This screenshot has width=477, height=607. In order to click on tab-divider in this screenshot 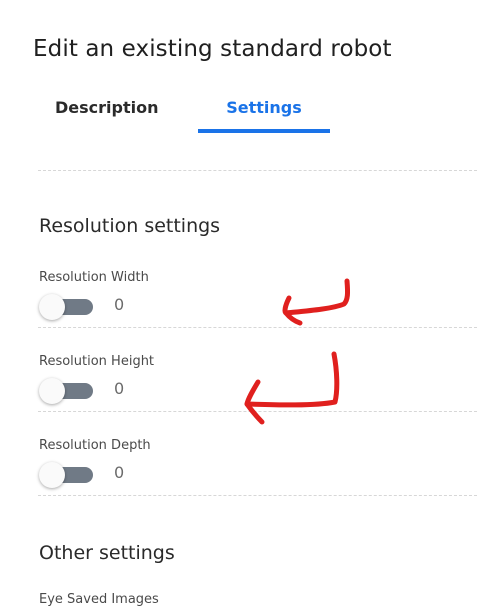, I will do `click(257, 170)`.